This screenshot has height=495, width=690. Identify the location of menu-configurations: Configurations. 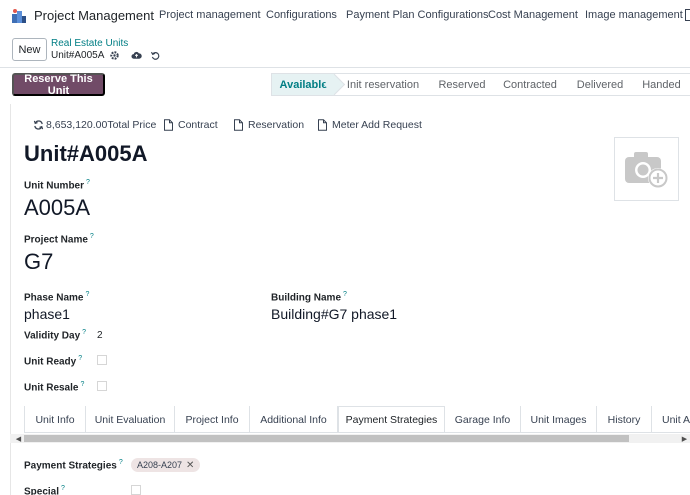
(301, 15).